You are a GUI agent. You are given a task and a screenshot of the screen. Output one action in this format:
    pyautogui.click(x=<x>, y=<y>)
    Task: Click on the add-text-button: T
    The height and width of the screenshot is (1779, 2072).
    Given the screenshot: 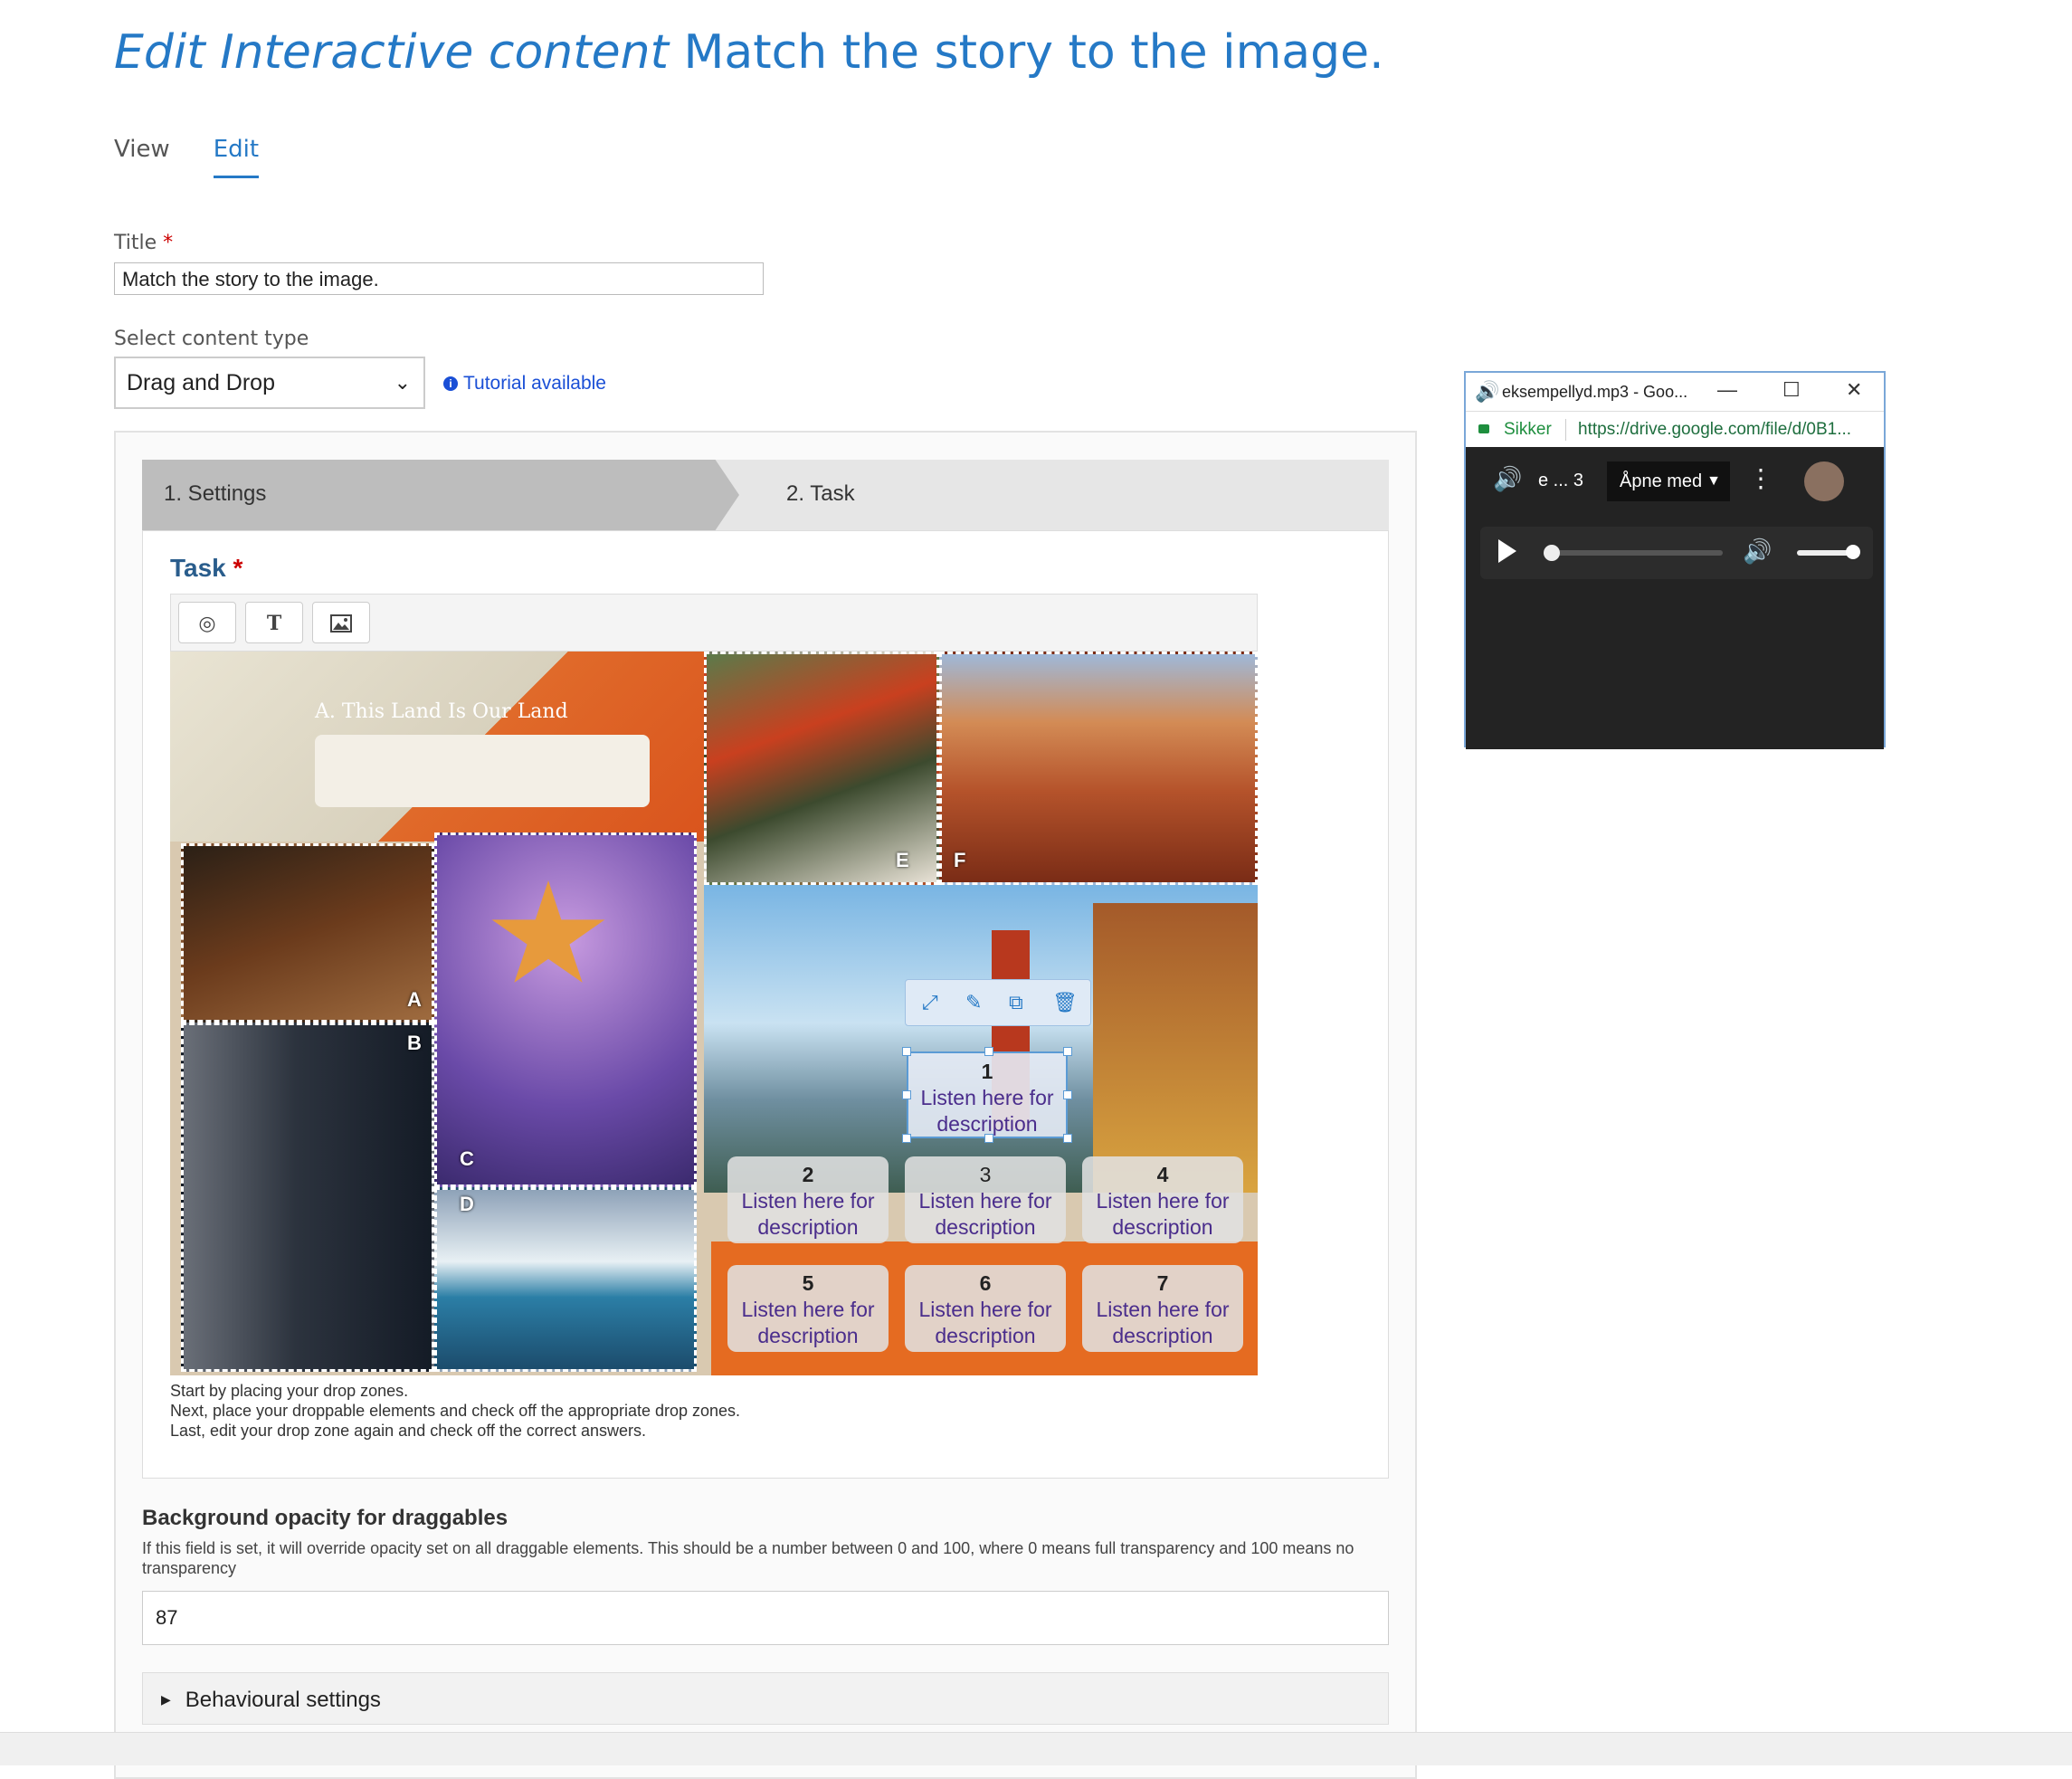 What is the action you would take?
    pyautogui.click(x=274, y=622)
    